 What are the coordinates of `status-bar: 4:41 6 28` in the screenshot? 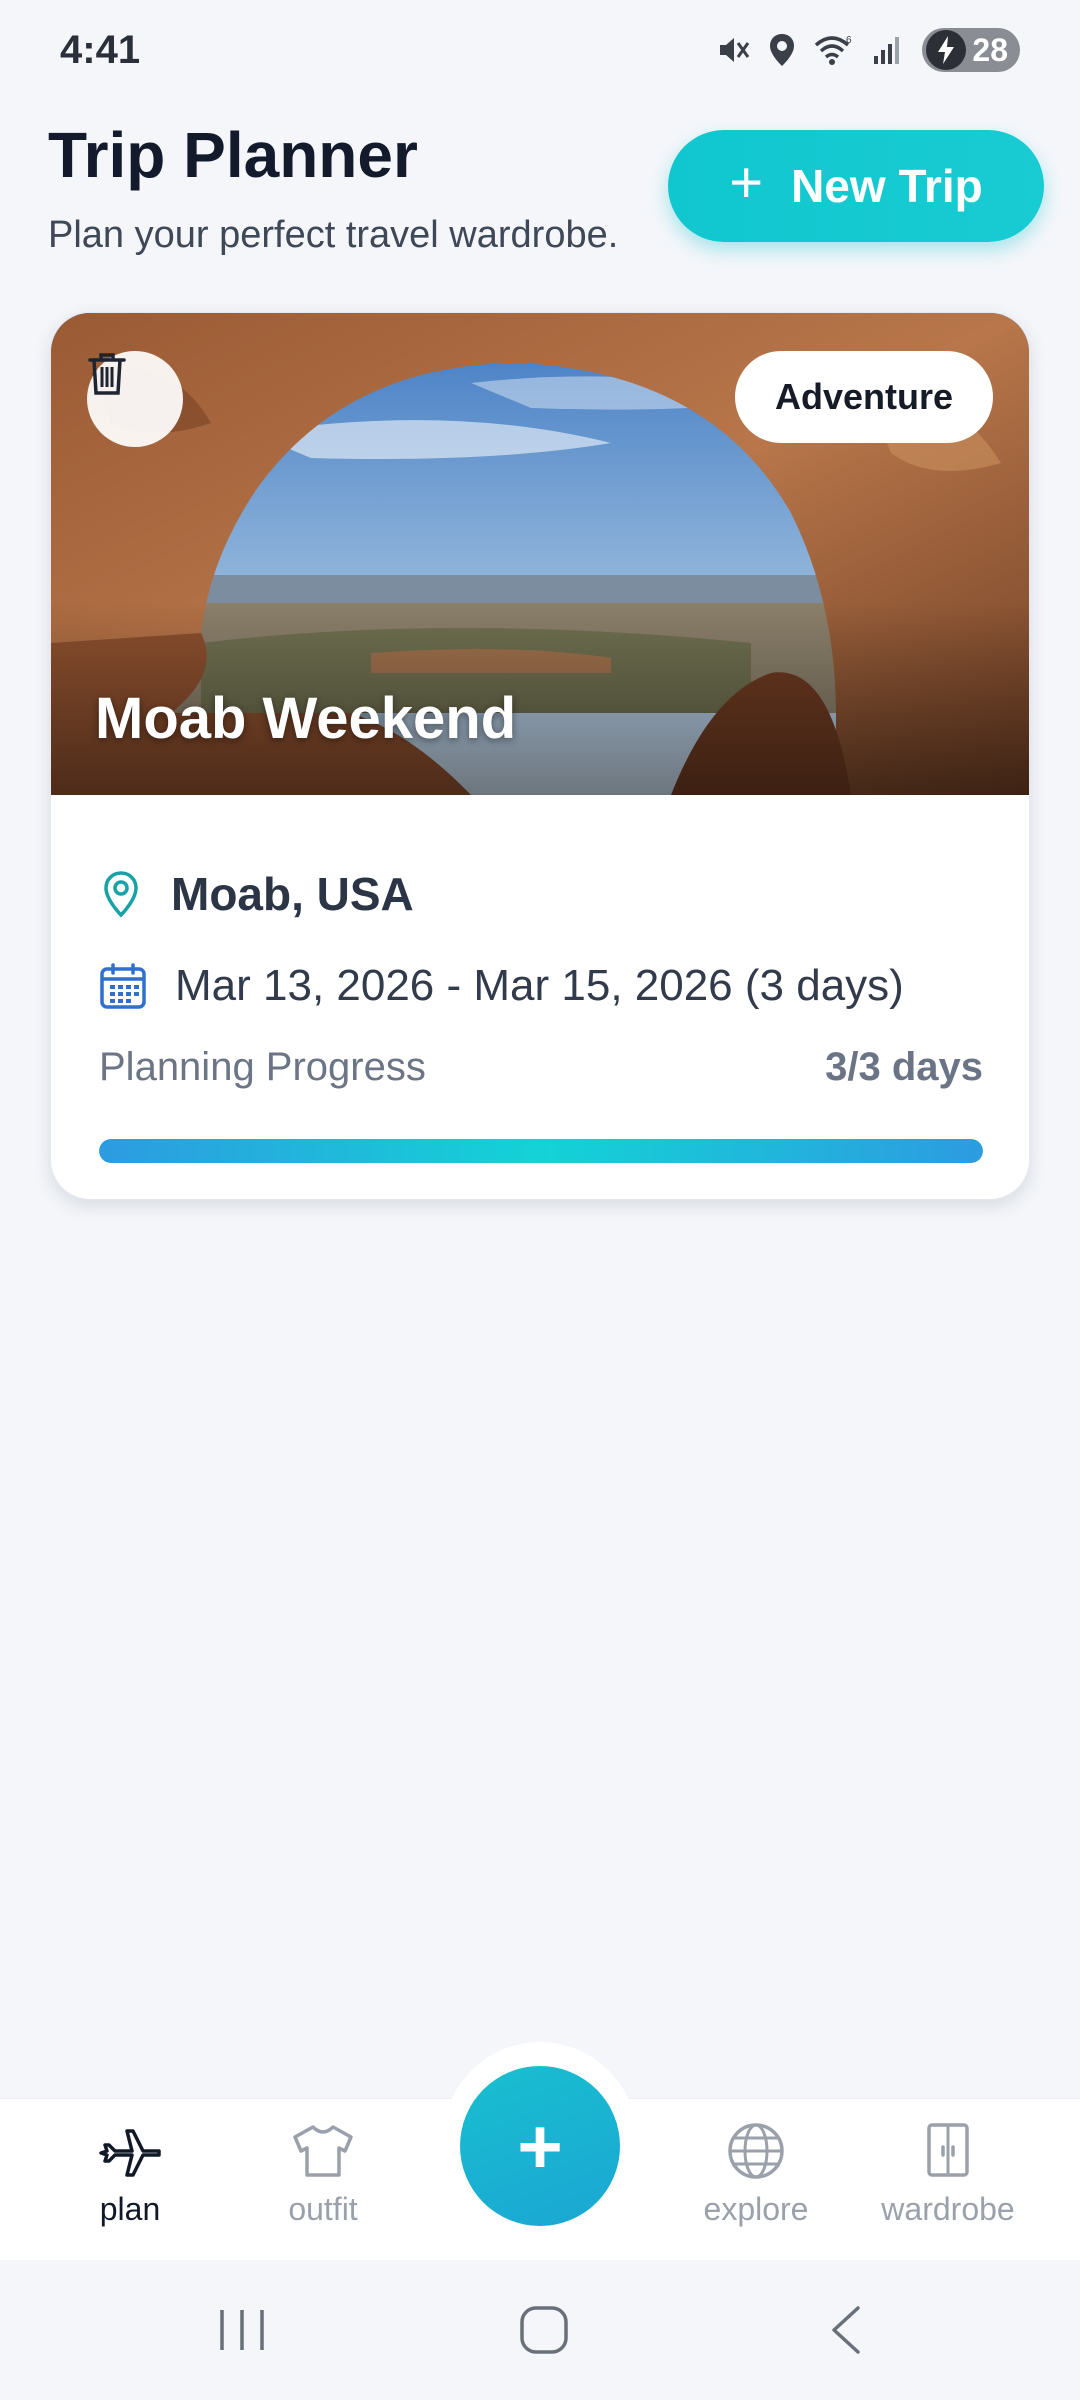 It's located at (540, 50).